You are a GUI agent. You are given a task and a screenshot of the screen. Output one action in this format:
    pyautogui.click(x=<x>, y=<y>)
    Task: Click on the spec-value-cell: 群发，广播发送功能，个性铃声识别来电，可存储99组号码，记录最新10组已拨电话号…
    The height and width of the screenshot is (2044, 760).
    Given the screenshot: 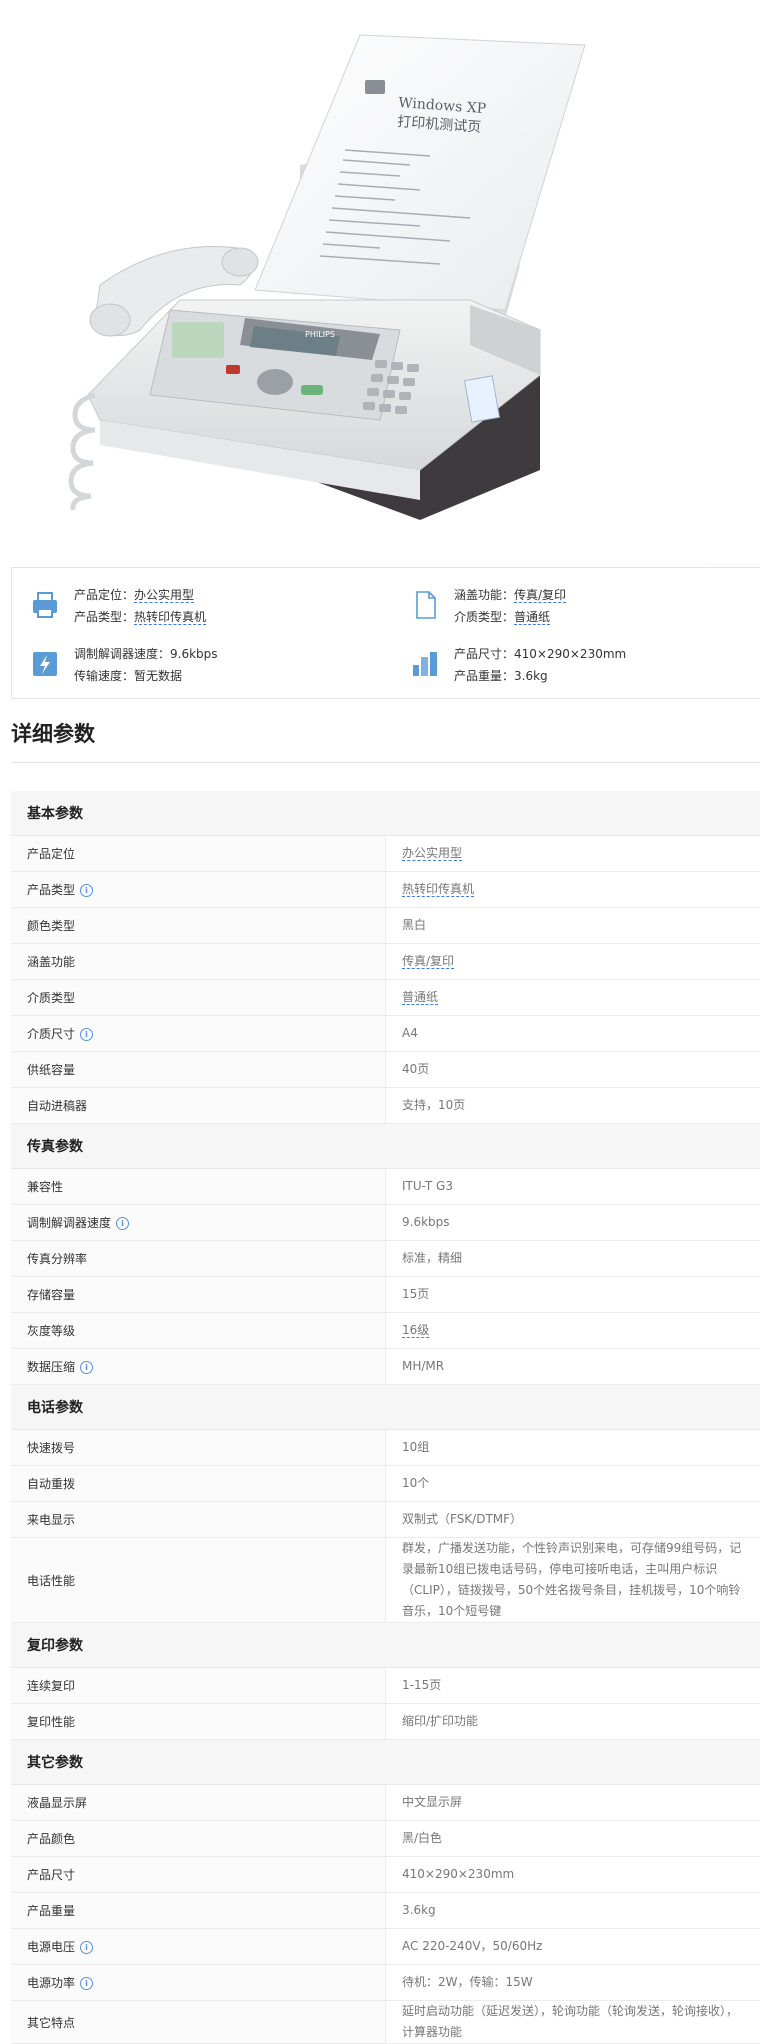 What is the action you would take?
    pyautogui.click(x=573, y=1580)
    